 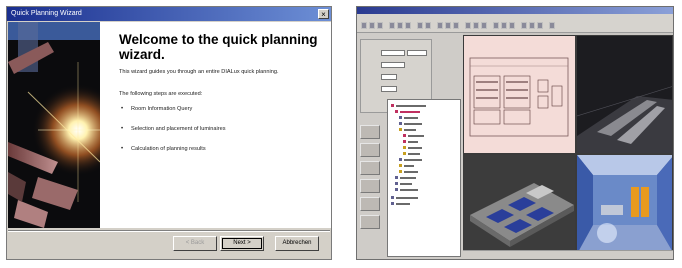 I want to click on toolbar, so click(x=515, y=26).